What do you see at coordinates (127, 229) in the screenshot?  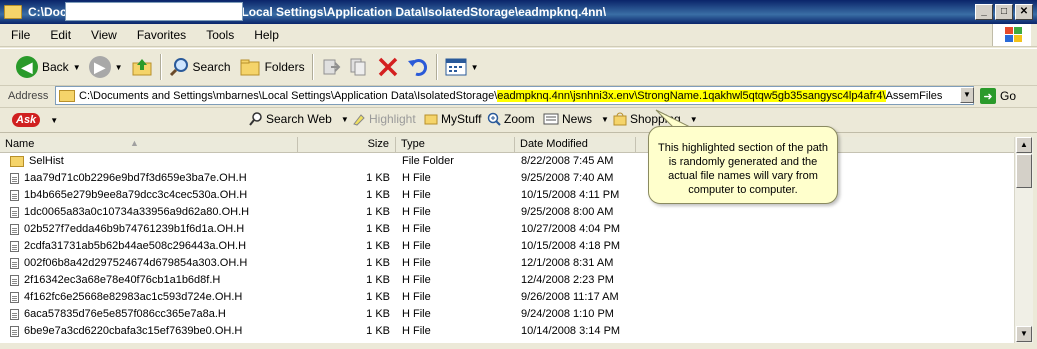 I see `file-name-cell: 02b527f7edda46b9b74761239b1f6d1a.OH.H` at bounding box center [127, 229].